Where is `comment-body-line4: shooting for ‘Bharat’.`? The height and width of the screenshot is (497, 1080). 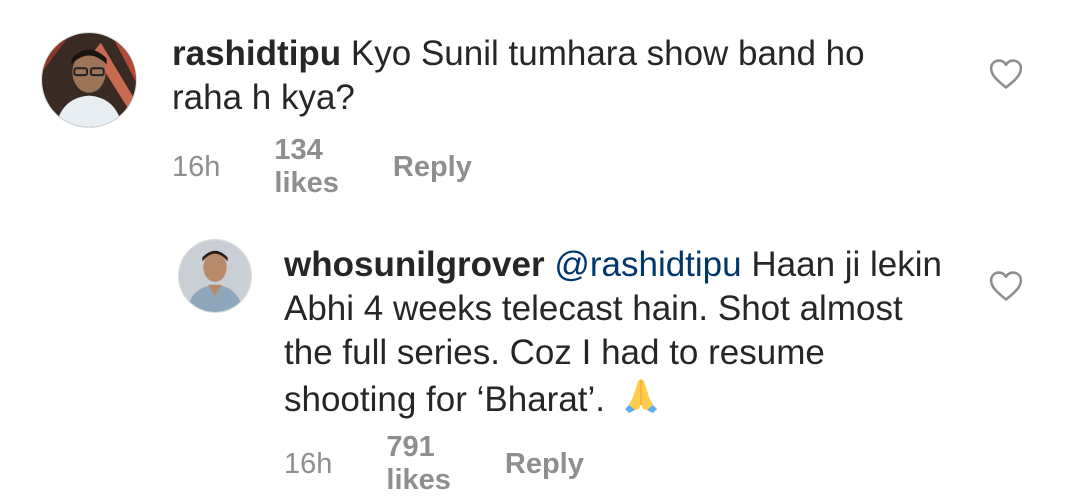 comment-body-line4: shooting for ‘Bharat’. is located at coordinates (445, 399).